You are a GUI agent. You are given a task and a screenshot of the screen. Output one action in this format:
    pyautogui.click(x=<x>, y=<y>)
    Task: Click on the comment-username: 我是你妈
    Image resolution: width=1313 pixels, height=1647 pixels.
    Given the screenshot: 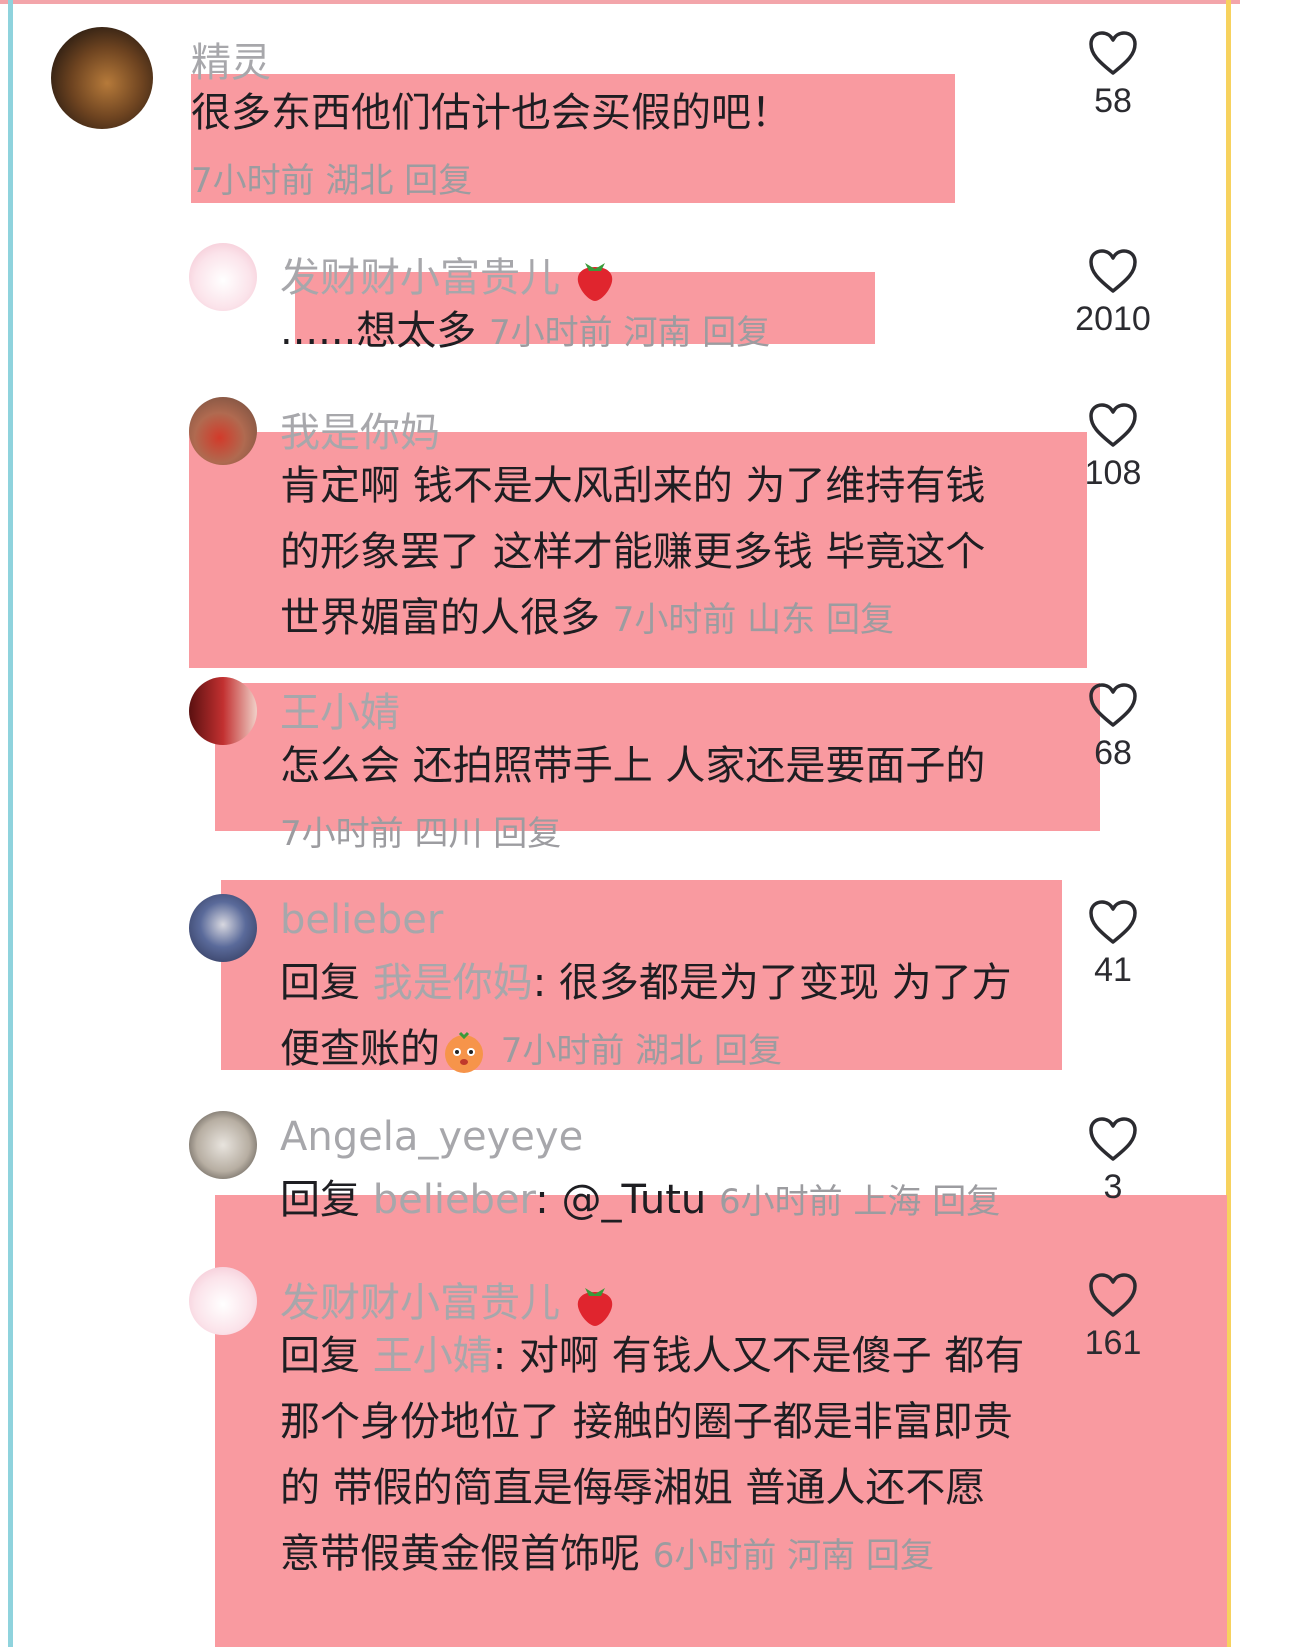 What is the action you would take?
    pyautogui.click(x=360, y=429)
    